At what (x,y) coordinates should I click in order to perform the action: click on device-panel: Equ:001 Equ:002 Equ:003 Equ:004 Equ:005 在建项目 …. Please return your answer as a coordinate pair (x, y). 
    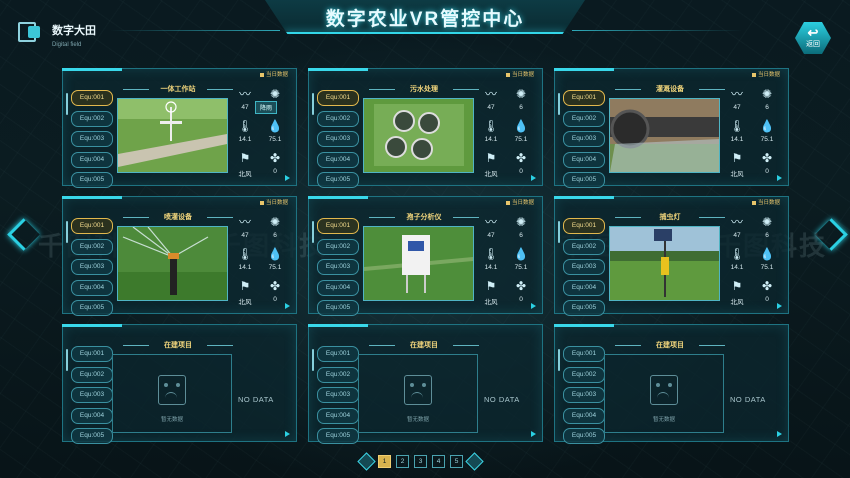
    Looking at the image, I should click on (425, 384).